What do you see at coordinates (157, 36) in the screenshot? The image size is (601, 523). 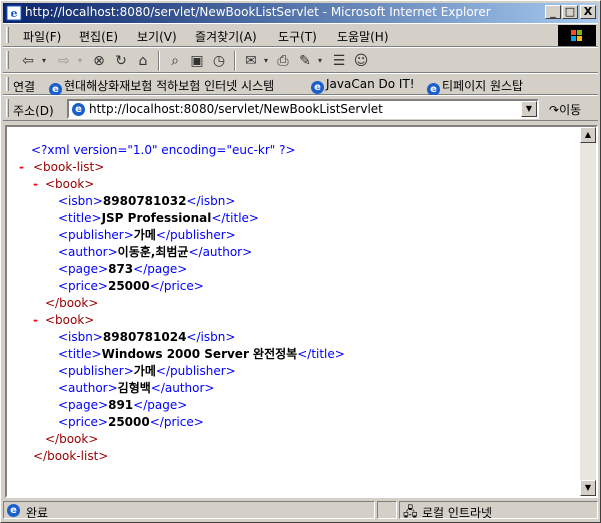 I see `menu-view: 보기(V)` at bounding box center [157, 36].